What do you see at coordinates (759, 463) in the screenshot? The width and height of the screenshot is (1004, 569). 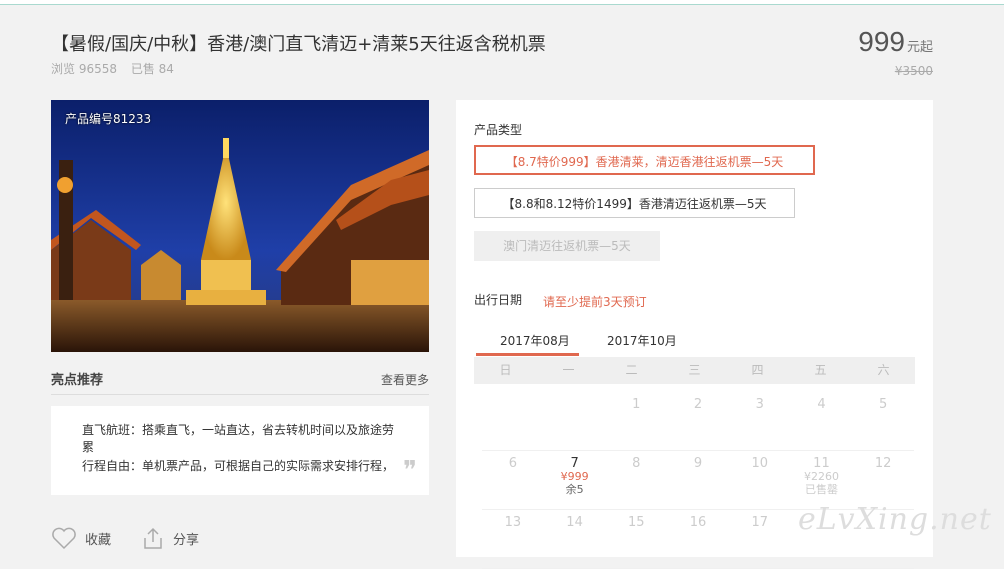 I see `day-number: 10` at bounding box center [759, 463].